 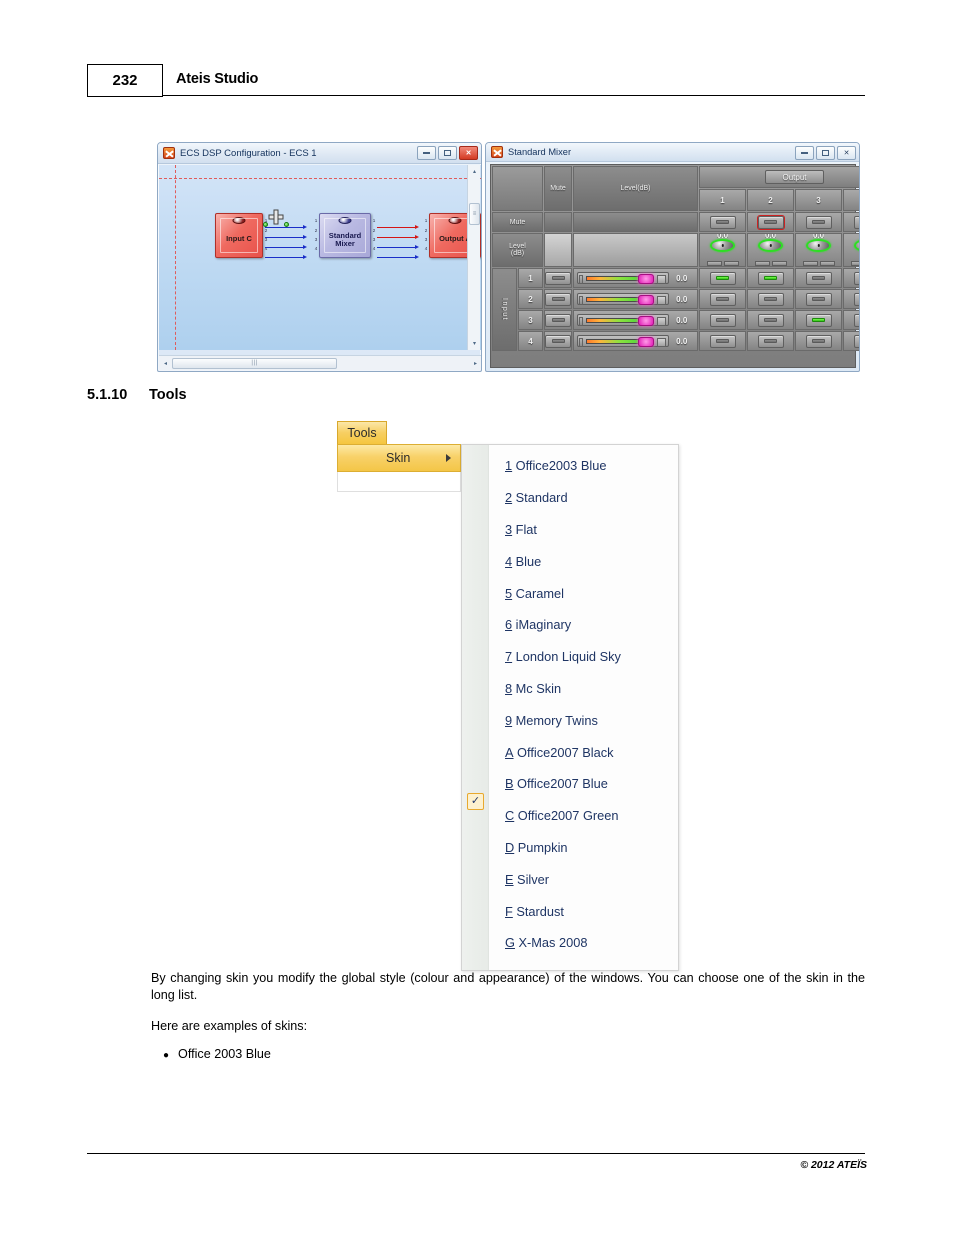 I want to click on scroll-up-icon: ▴, so click(x=474, y=171).